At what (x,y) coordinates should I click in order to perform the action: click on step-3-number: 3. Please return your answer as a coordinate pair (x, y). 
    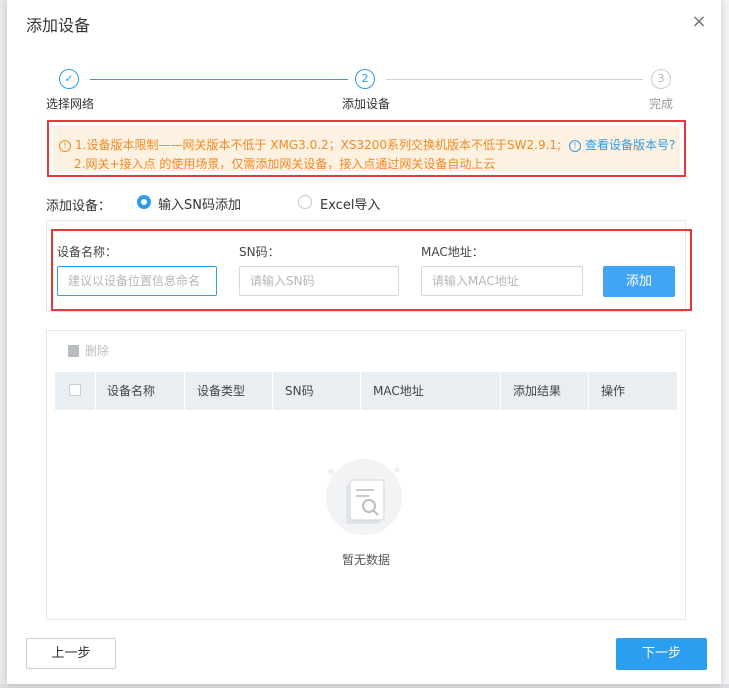
    Looking at the image, I should click on (661, 79).